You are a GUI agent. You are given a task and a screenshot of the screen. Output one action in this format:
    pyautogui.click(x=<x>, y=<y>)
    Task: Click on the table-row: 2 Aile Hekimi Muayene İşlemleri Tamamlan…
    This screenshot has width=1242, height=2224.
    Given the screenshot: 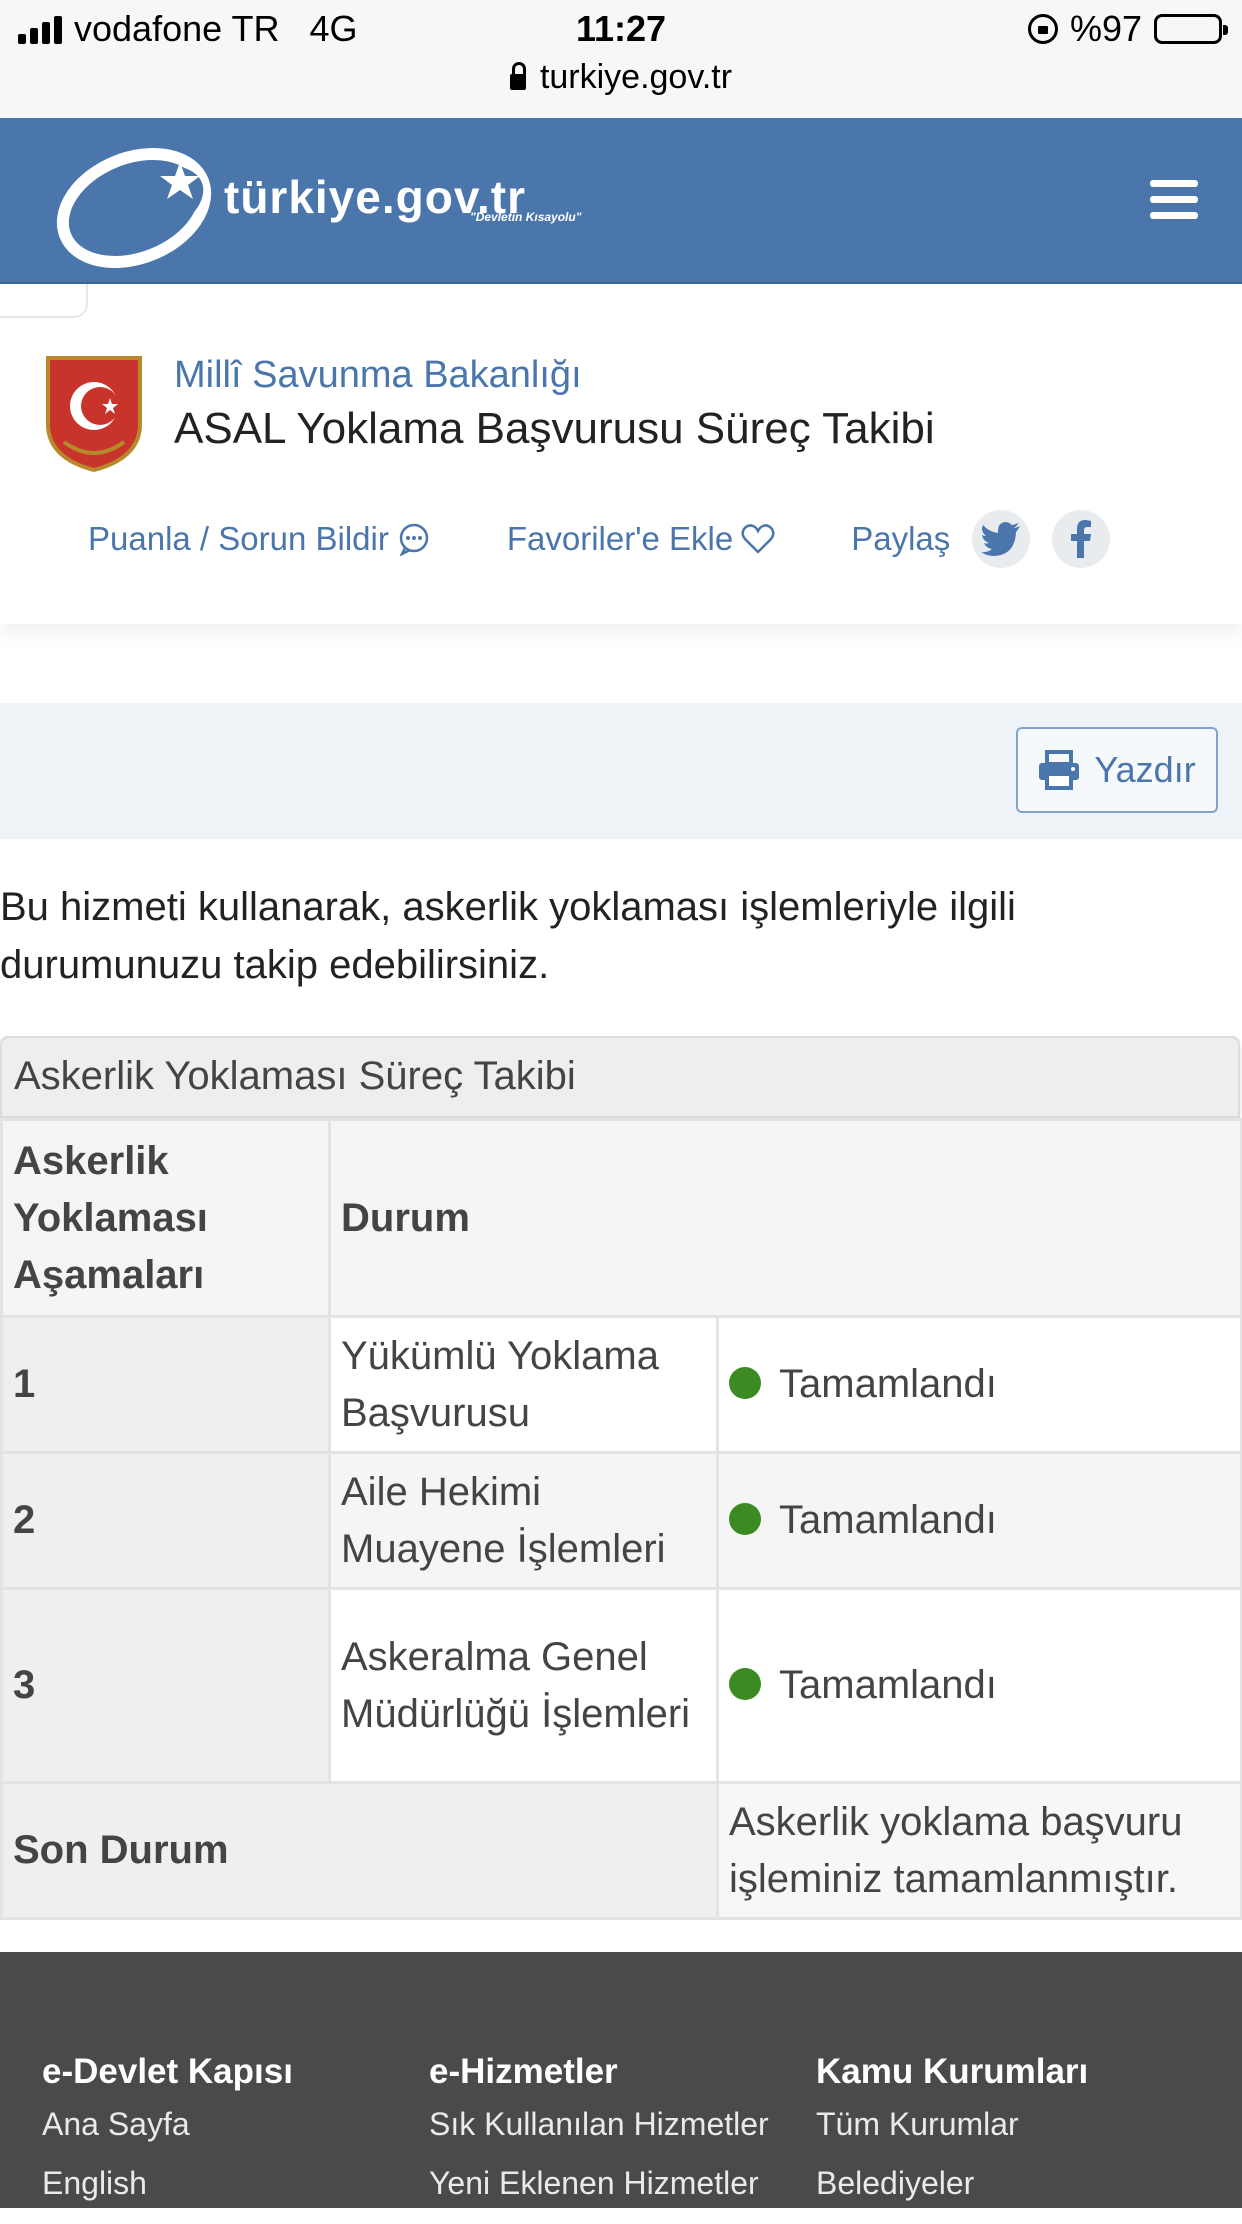 What is the action you would take?
    pyautogui.click(x=621, y=1520)
    